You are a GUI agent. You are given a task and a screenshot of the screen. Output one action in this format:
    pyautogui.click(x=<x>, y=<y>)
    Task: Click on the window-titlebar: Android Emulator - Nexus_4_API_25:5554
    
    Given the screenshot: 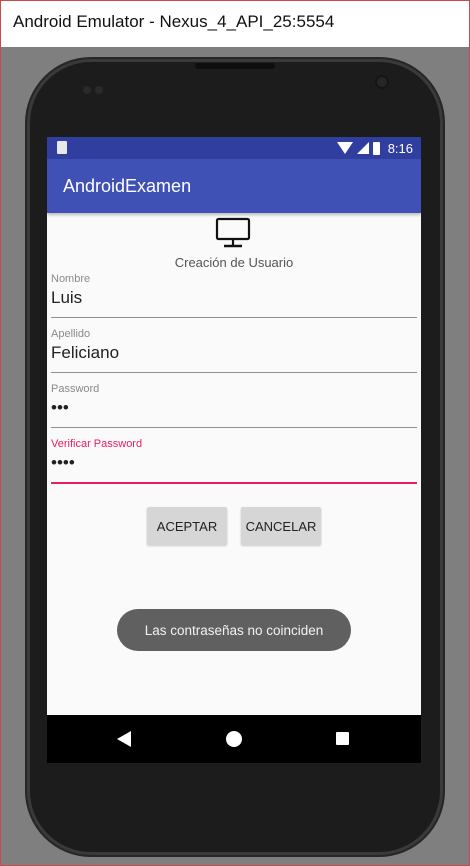 What is the action you would take?
    pyautogui.click(x=235, y=24)
    